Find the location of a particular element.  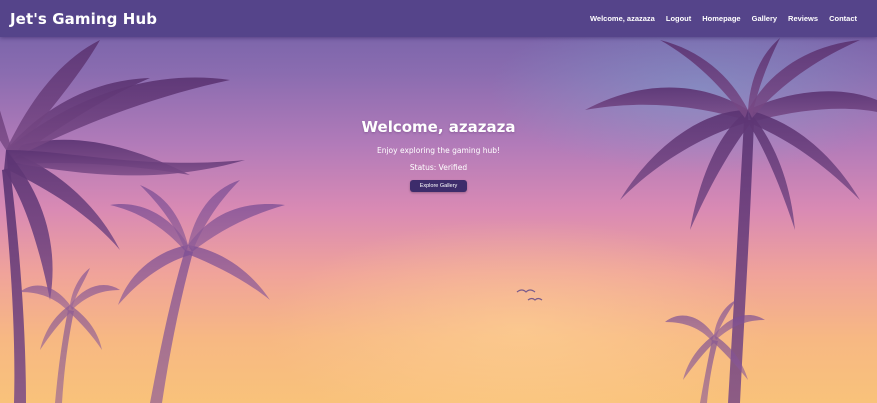

palm-tree-right-small is located at coordinates (715, 351).